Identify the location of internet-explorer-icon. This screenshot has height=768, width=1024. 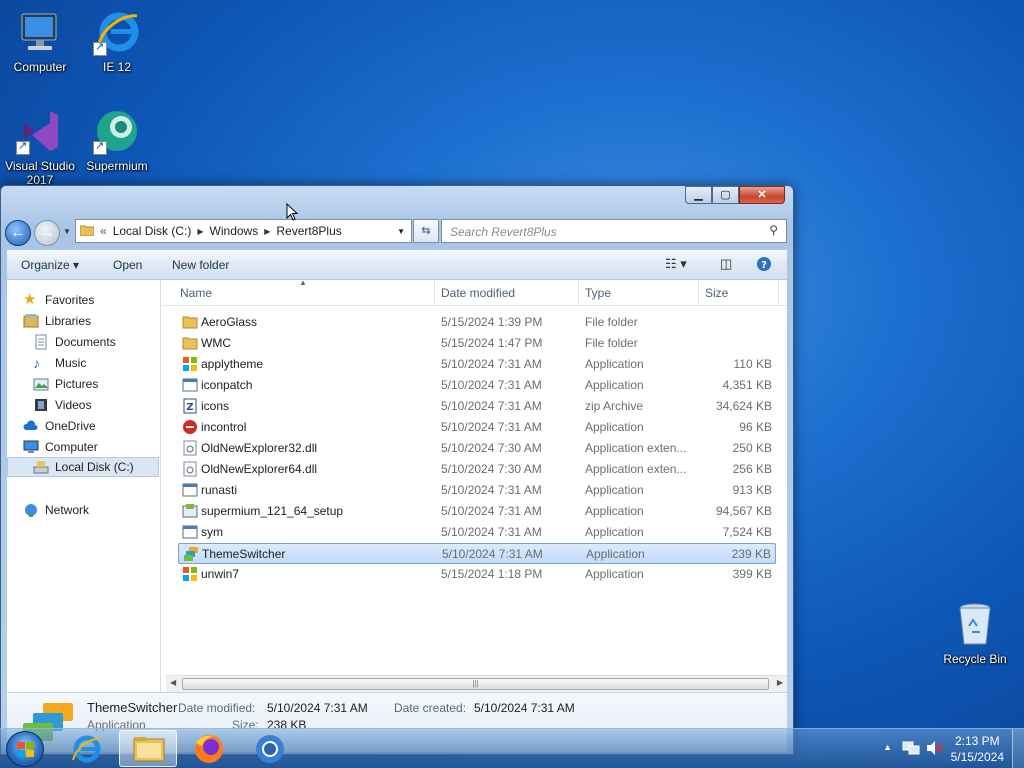
(117, 32).